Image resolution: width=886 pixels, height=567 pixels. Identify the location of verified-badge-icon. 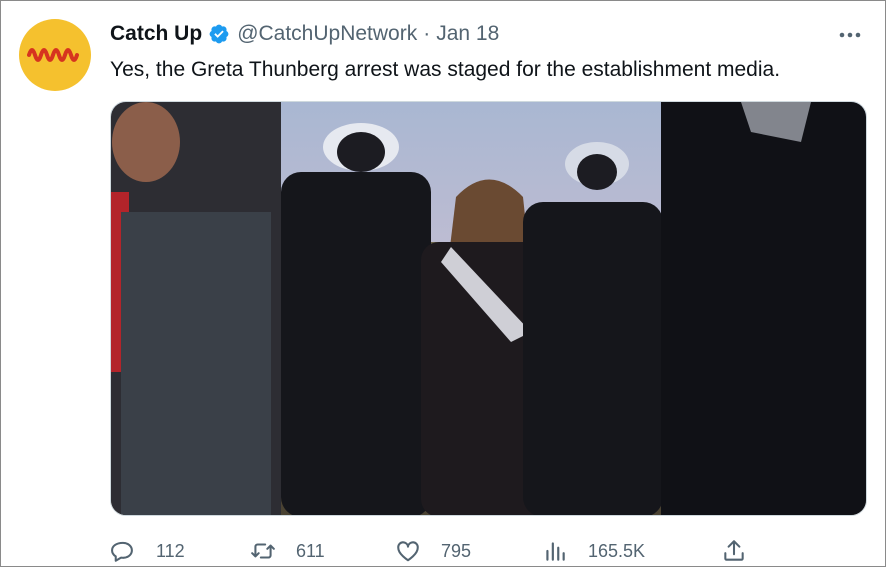
(219, 34).